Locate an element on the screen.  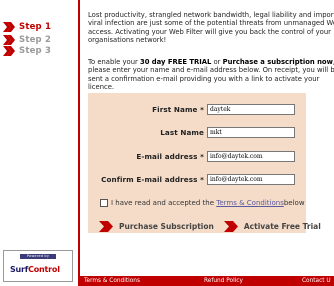
free-trial-emphasis: 30 day FREE TRIAL is located at coordinates (175, 62).